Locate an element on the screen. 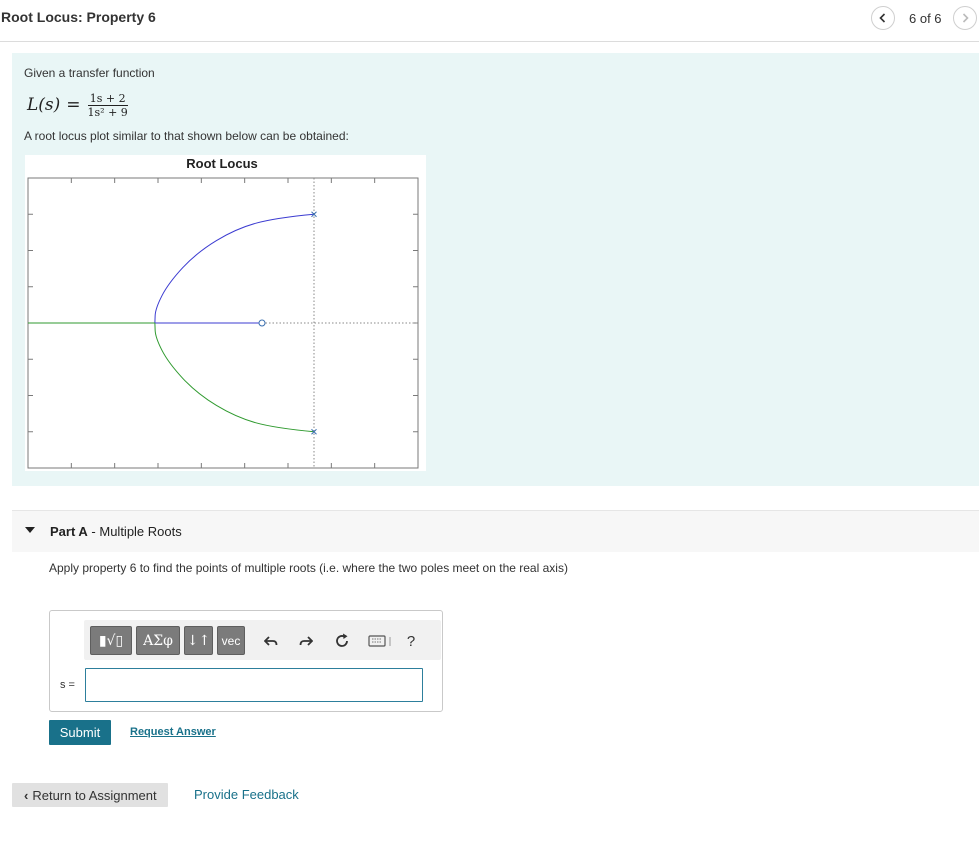 This screenshot has height=848, width=979. chevron-right-icon is located at coordinates (965, 18).